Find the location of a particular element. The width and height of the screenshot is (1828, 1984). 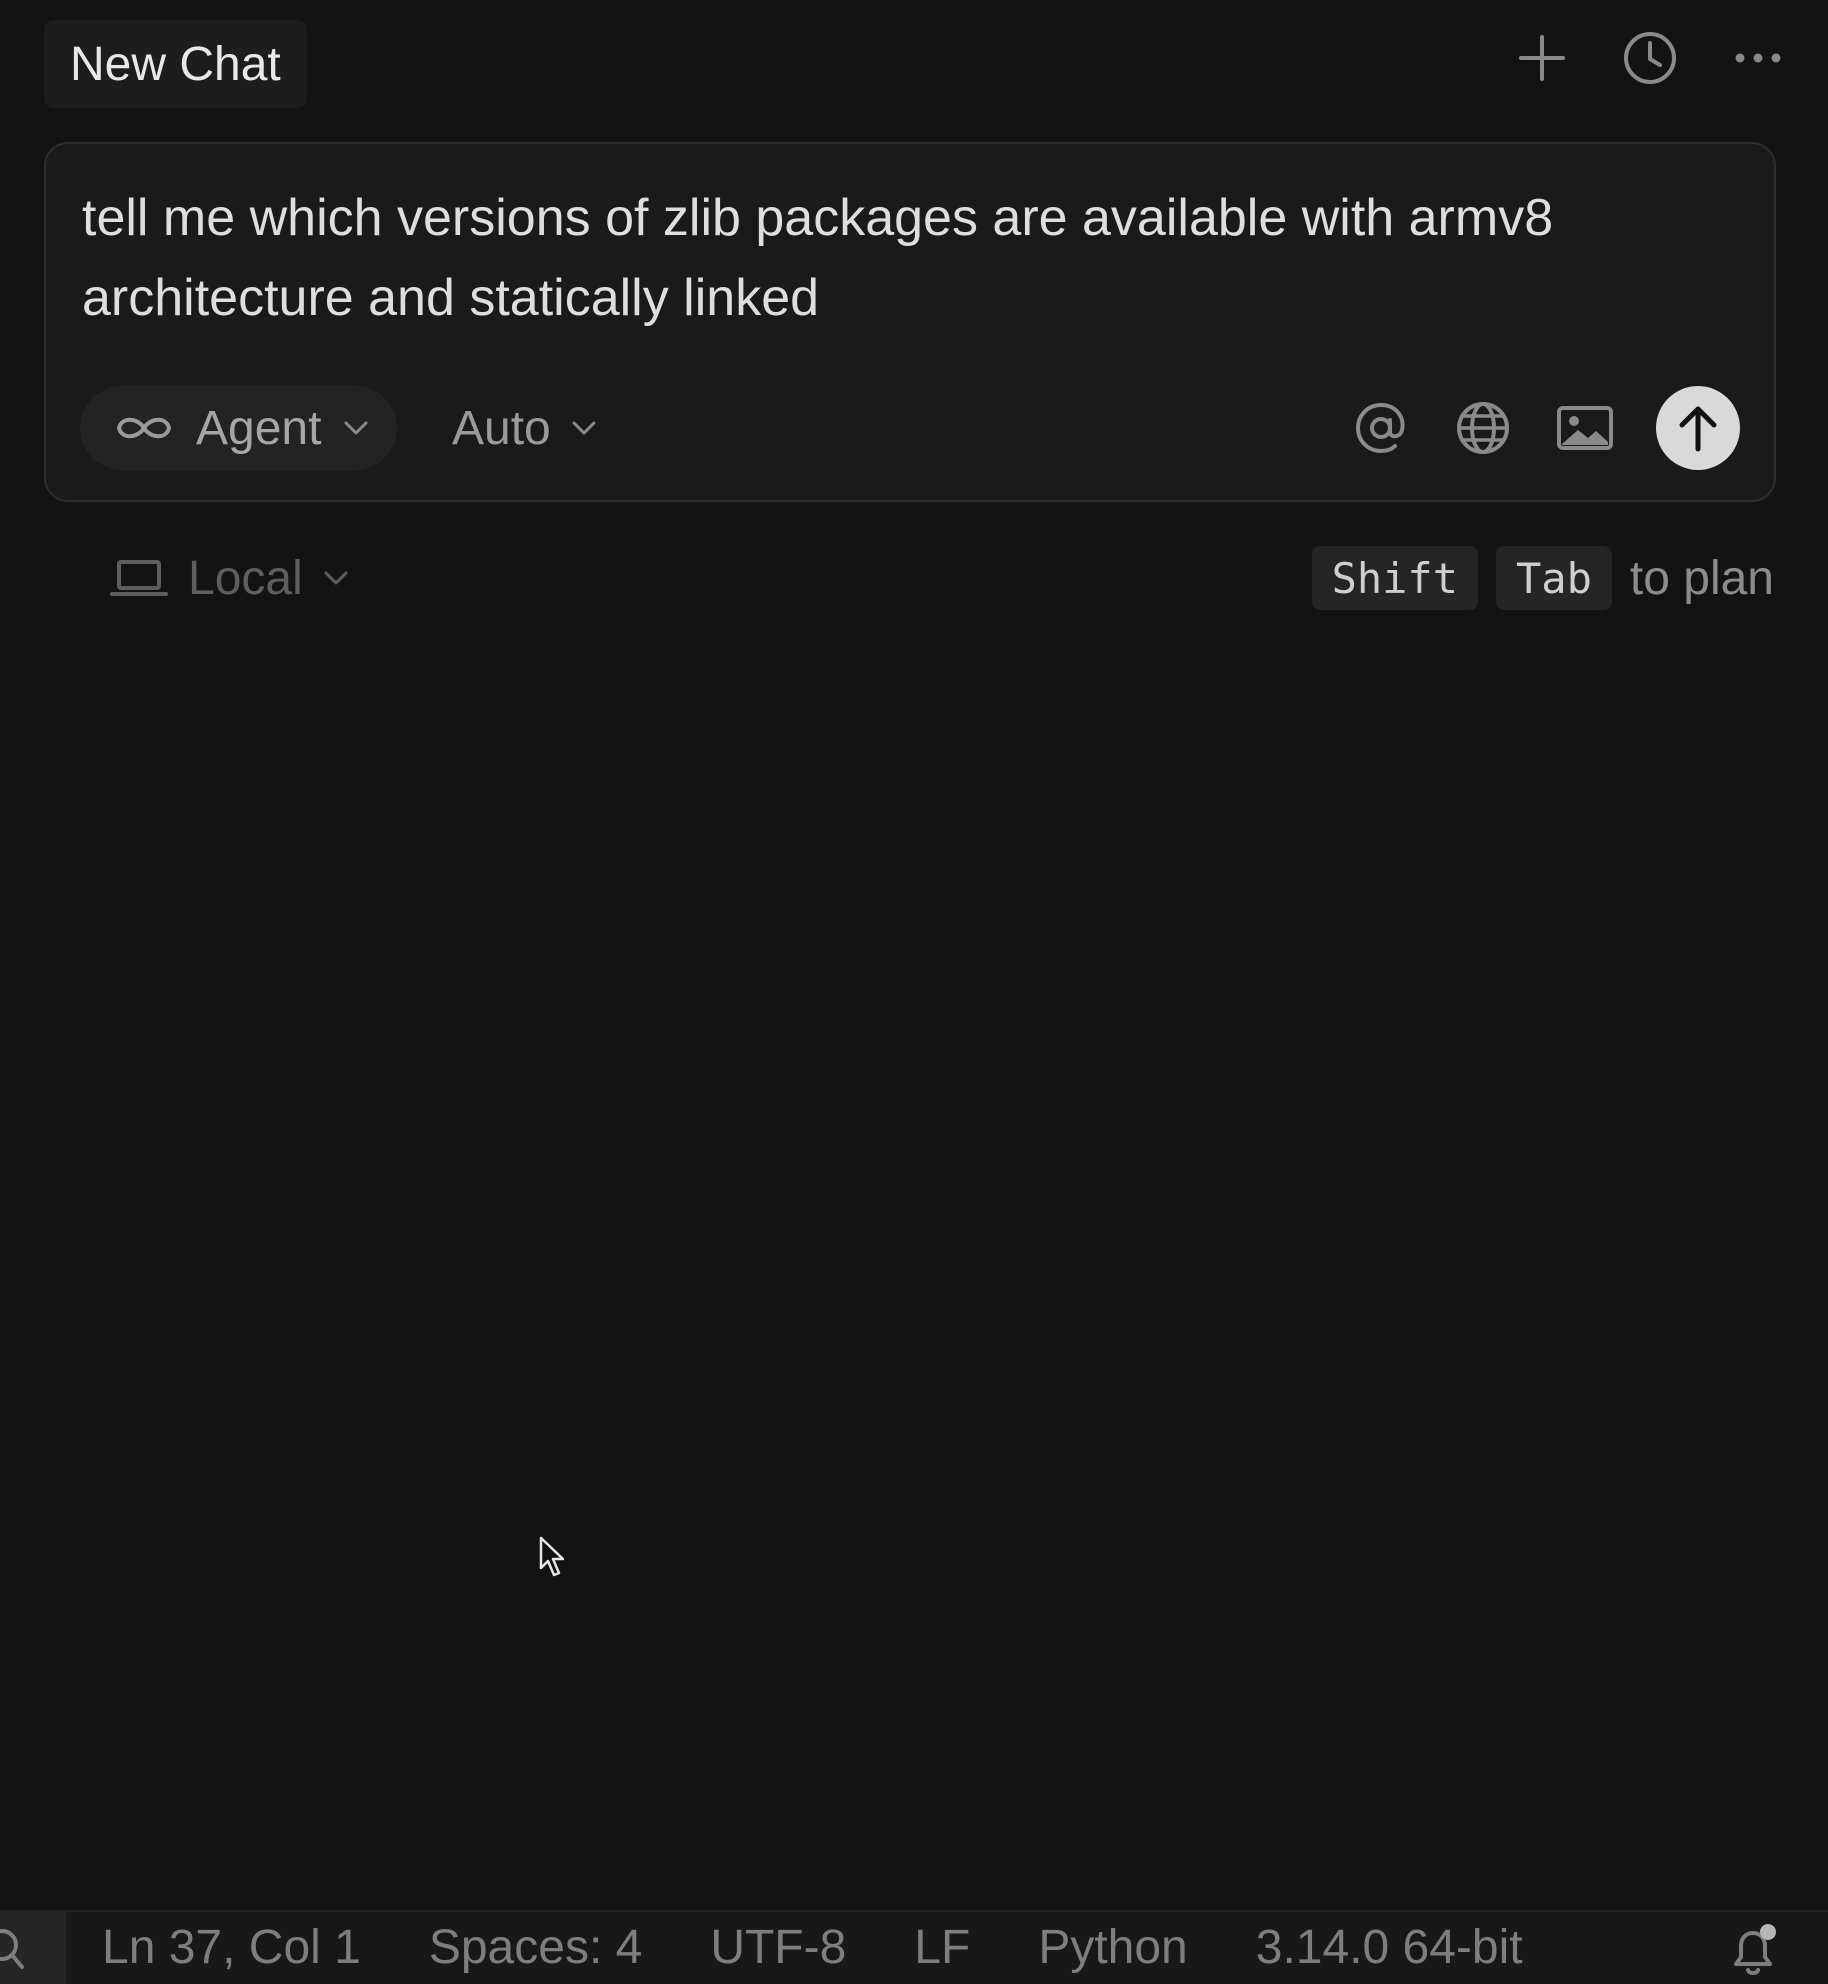

model-selector: Auto is located at coordinates (524, 428).